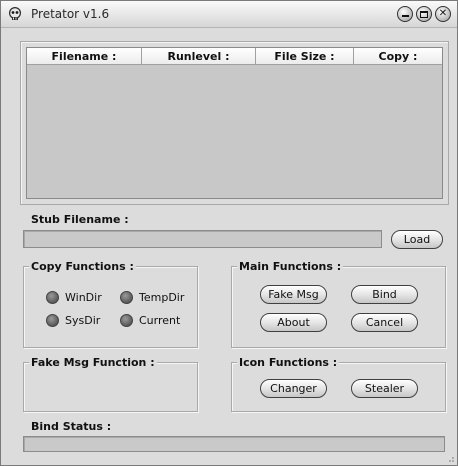 The width and height of the screenshot is (458, 466). Describe the element at coordinates (15, 13) in the screenshot. I see `skull-icon` at that location.